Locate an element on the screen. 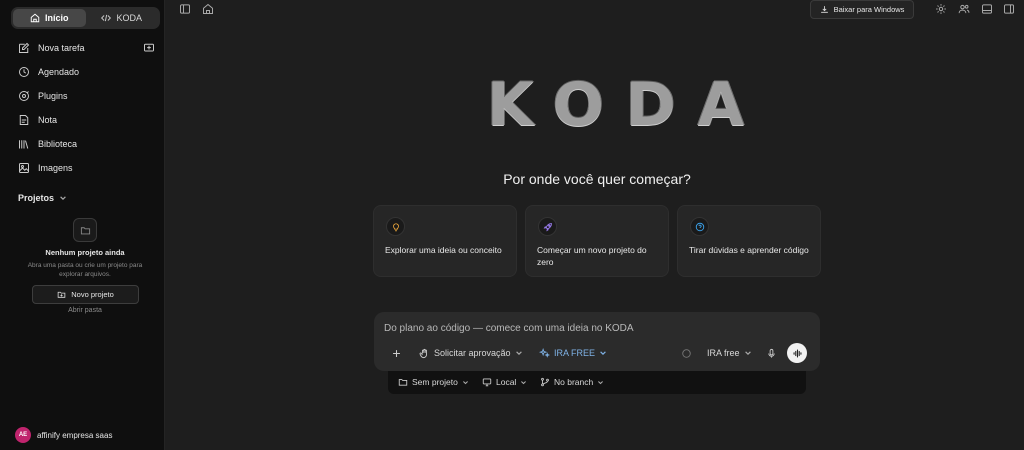 This screenshot has width=1024, height=450. clock-icon is located at coordinates (24, 72).